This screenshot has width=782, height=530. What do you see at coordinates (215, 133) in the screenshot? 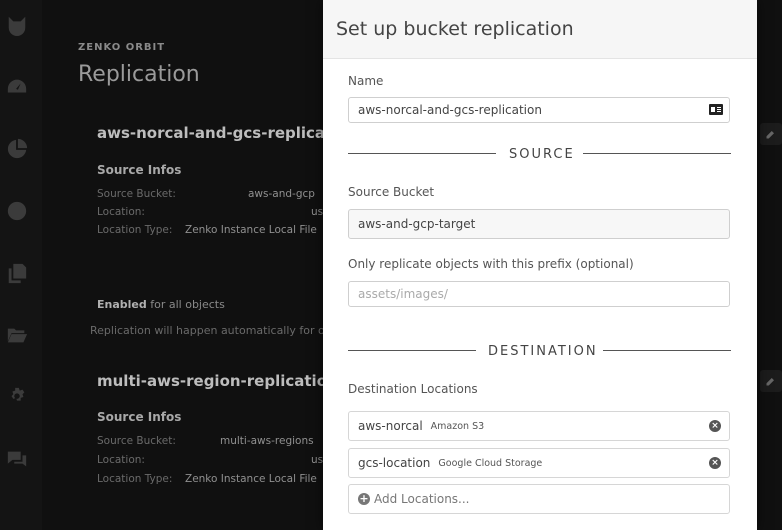
I see `rule-title: aws-norcal-and-gcs-replicat` at bounding box center [215, 133].